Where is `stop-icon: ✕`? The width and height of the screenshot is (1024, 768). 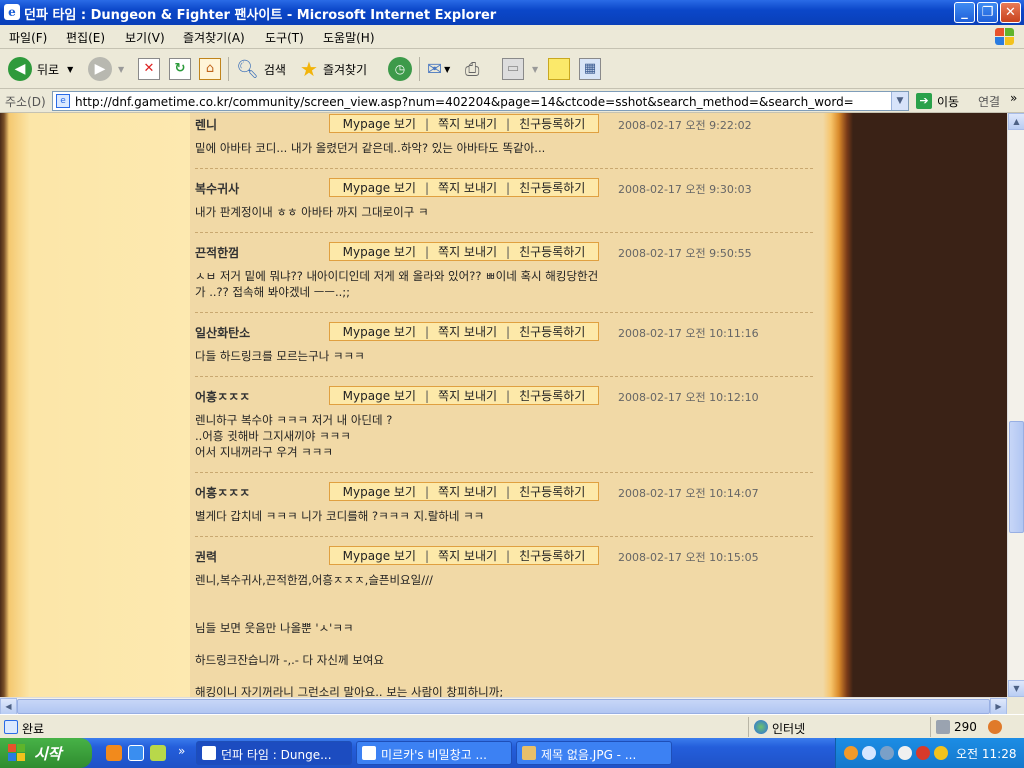 stop-icon: ✕ is located at coordinates (149, 69).